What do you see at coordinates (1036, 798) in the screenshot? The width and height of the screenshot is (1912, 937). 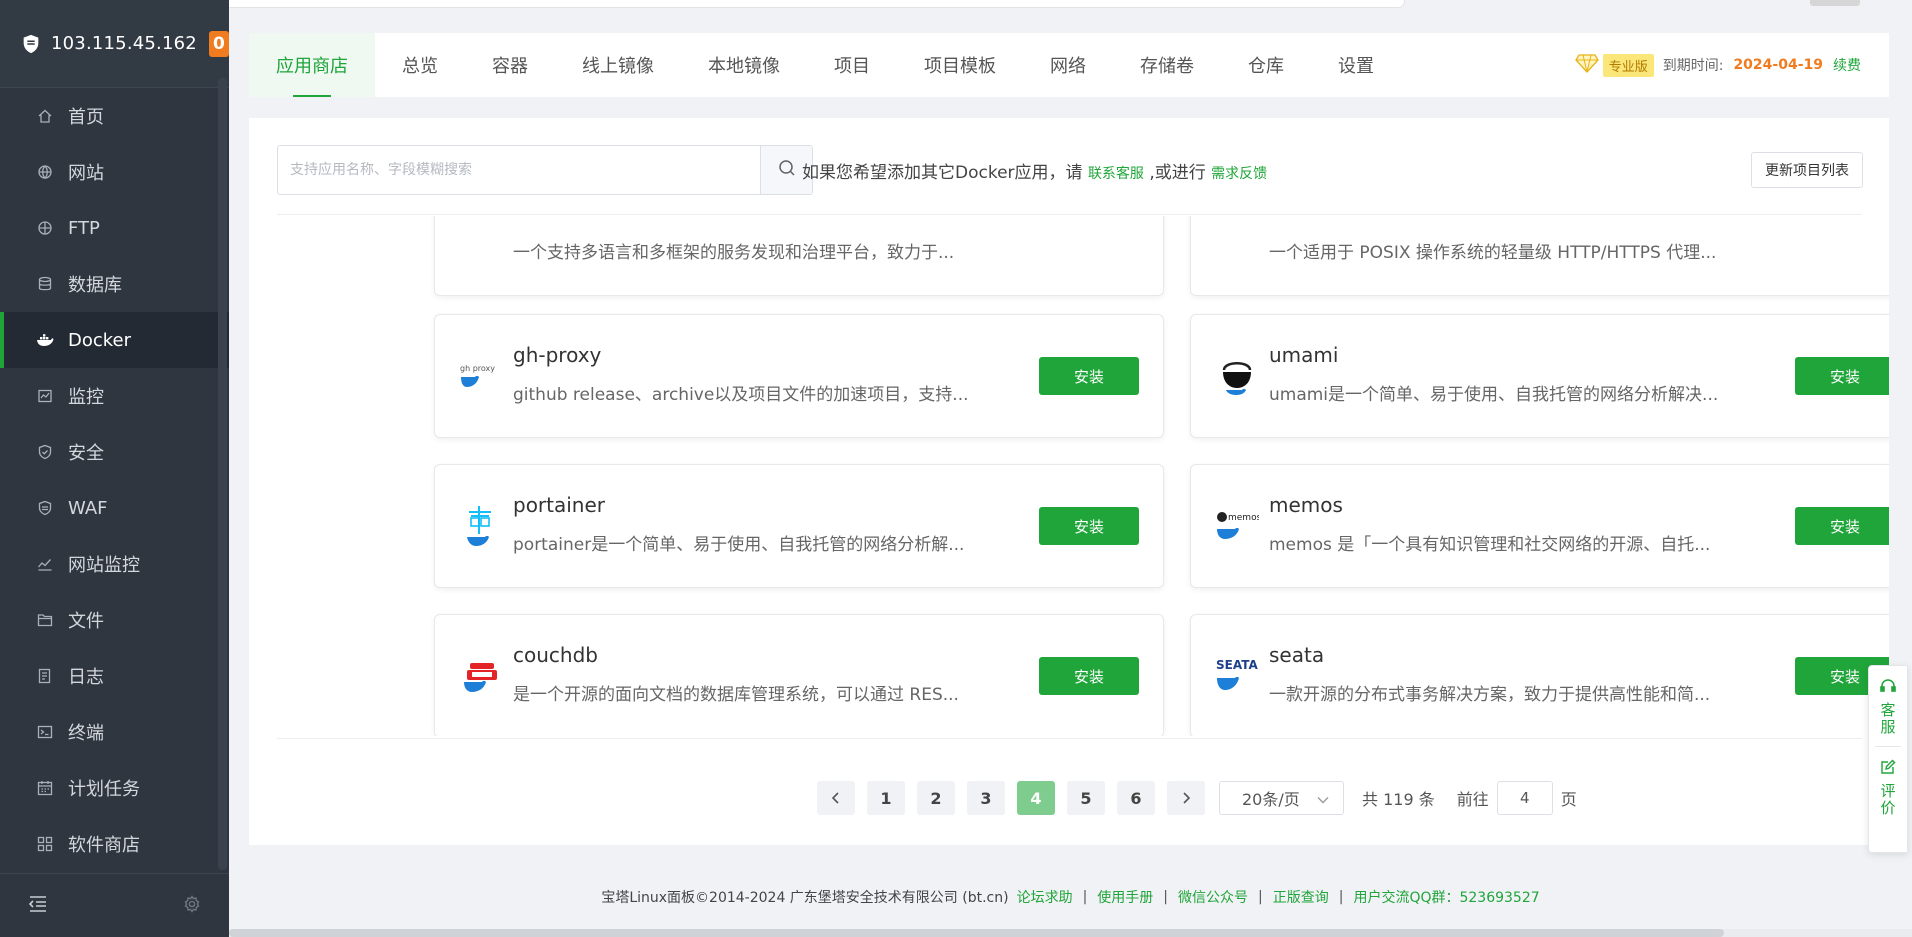 I see `page-button-current: 4` at bounding box center [1036, 798].